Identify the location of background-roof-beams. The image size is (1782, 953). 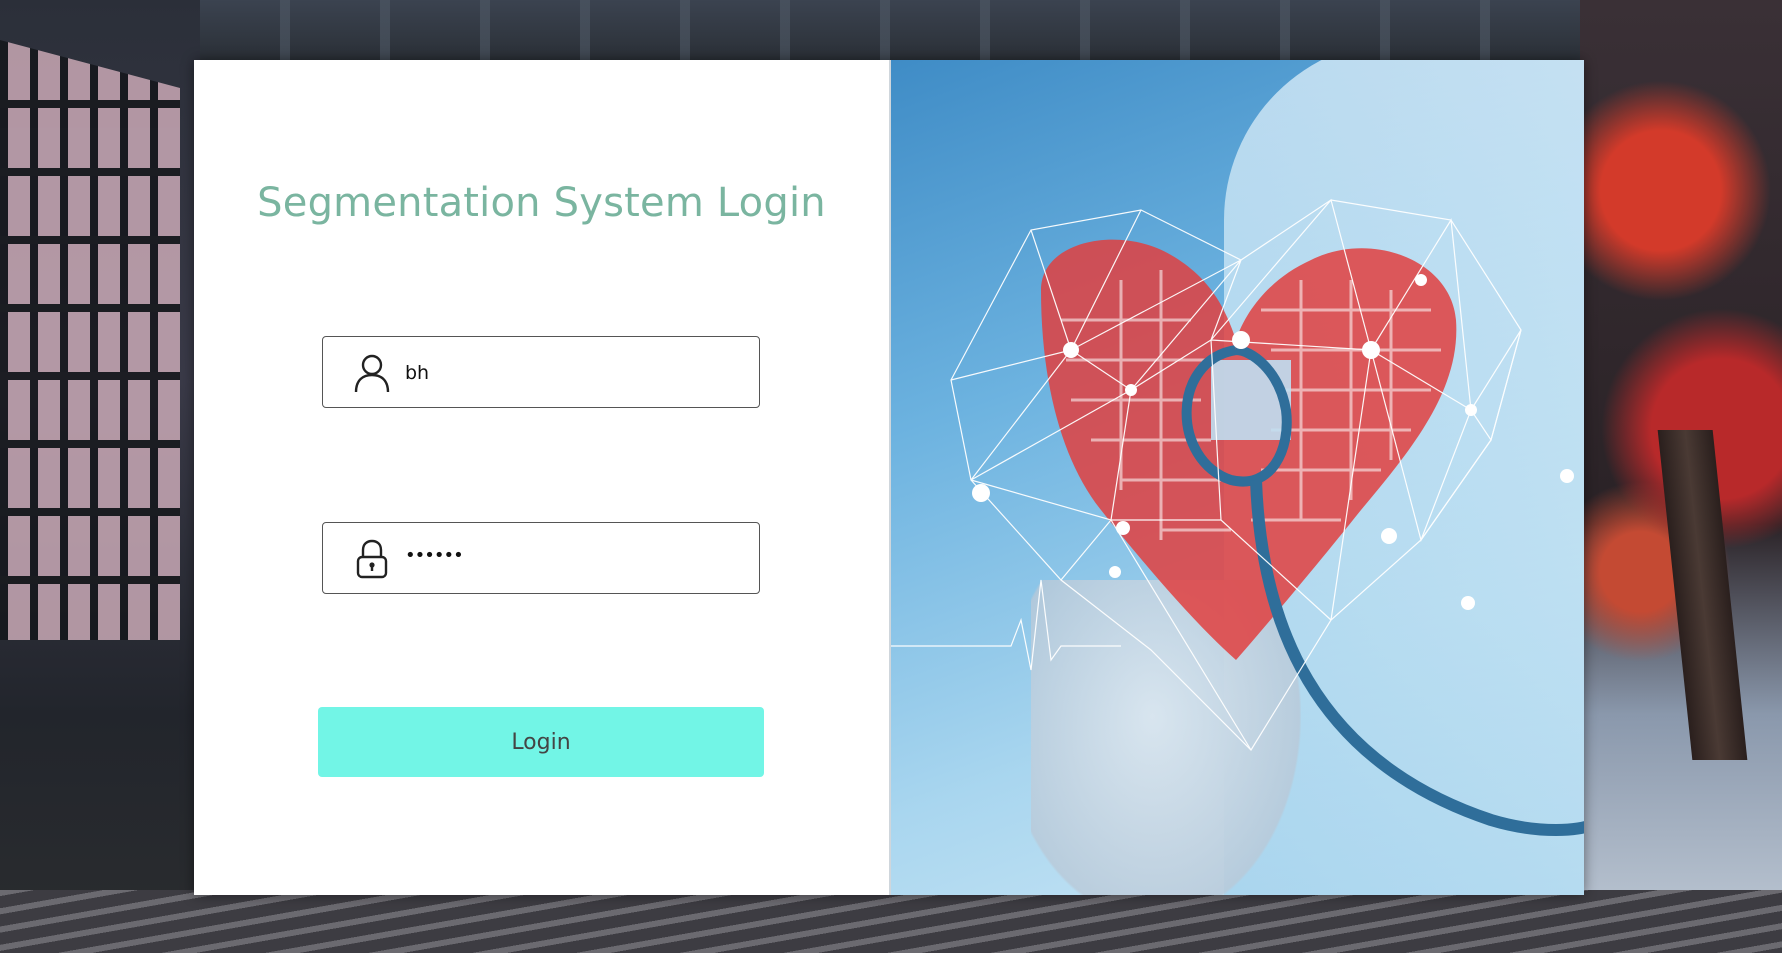
(890, 31).